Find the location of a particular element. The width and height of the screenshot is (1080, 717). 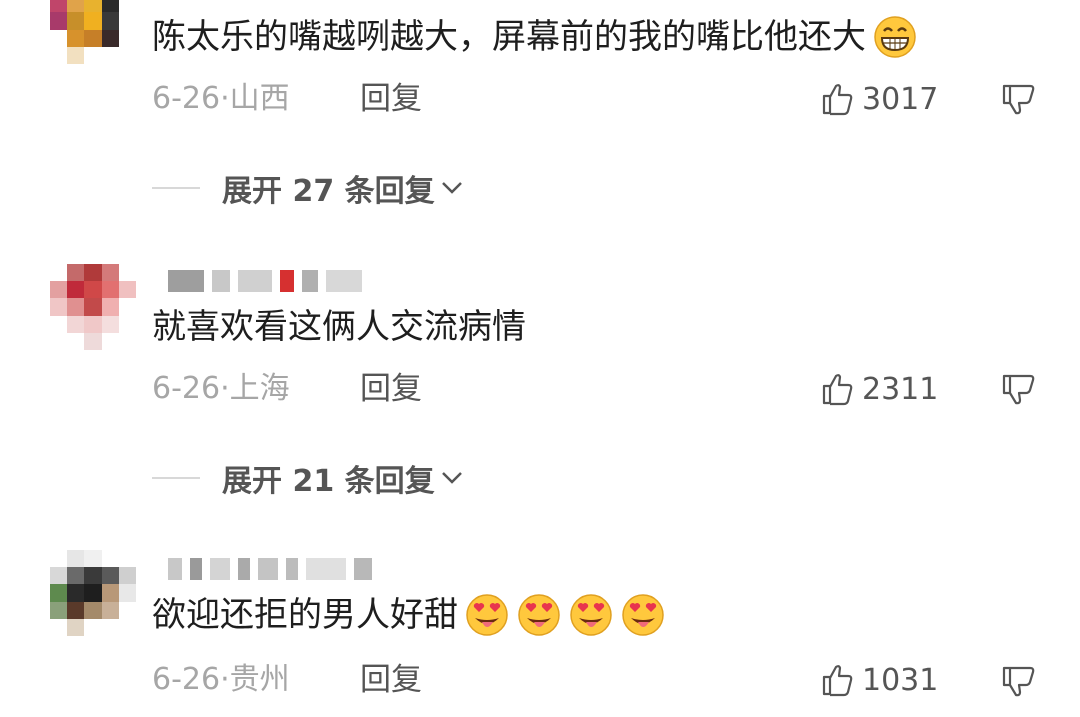

like-button: 2311 is located at coordinates (879, 389).